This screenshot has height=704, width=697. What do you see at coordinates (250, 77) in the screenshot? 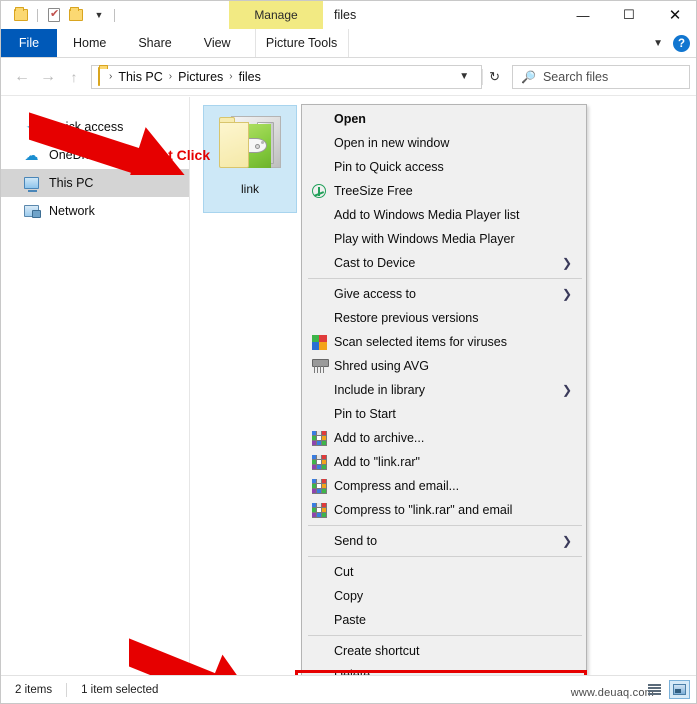
I see `breadcrumb-item-files: files` at bounding box center [250, 77].